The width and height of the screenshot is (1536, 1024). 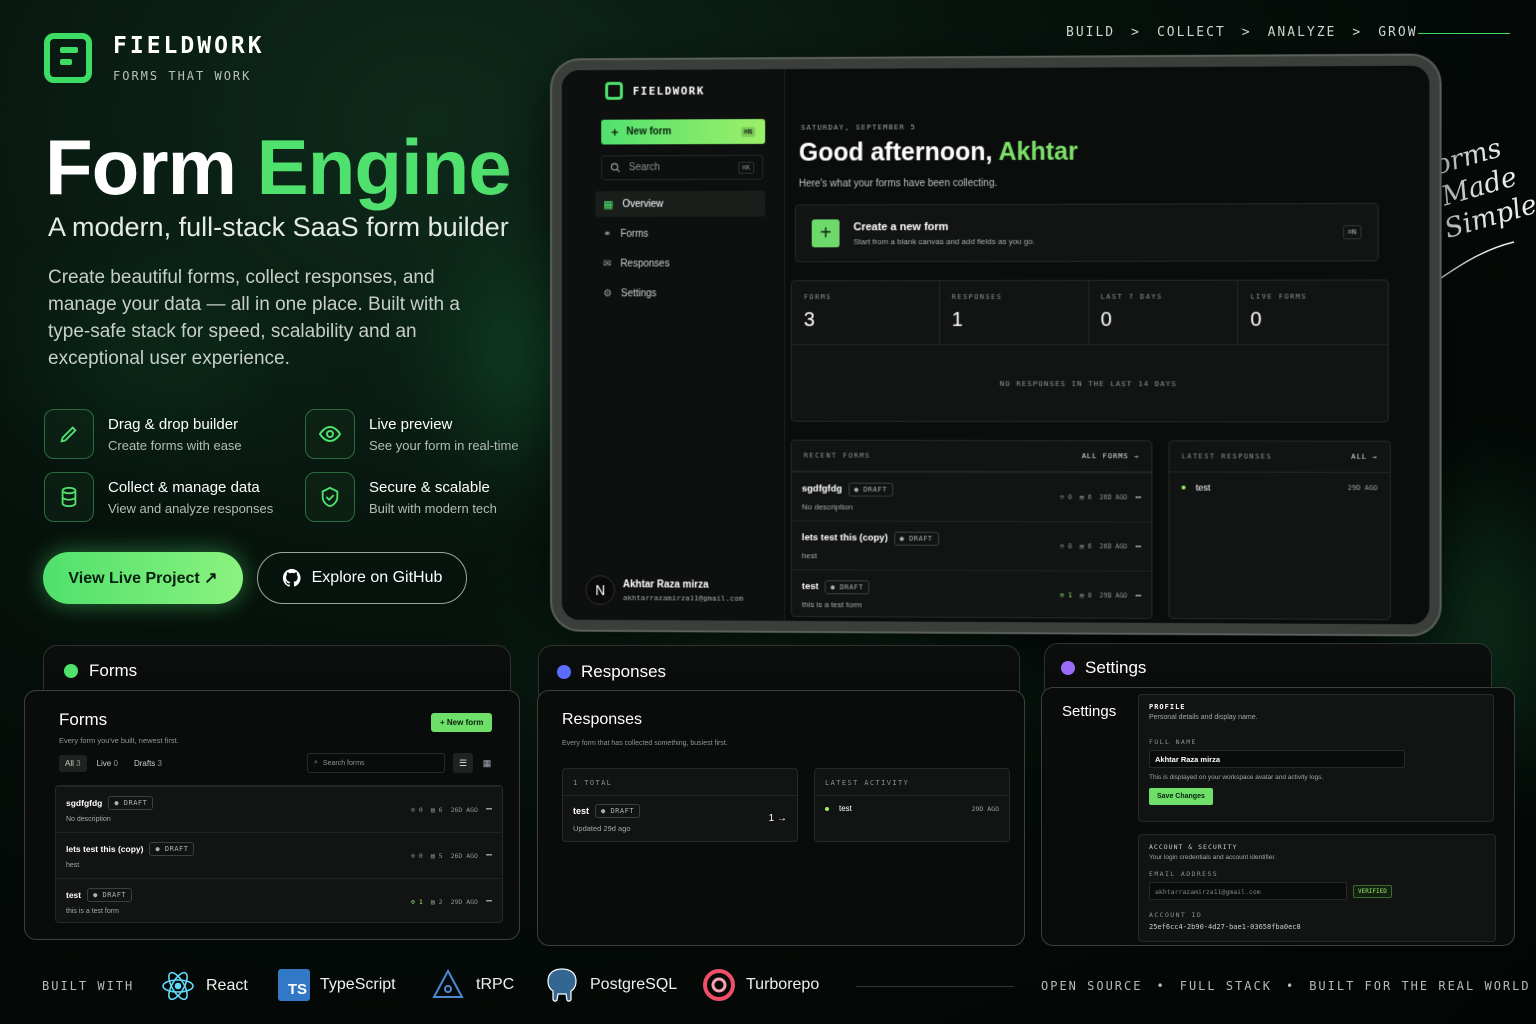 I want to click on fields-value: 6, so click(x=1090, y=497).